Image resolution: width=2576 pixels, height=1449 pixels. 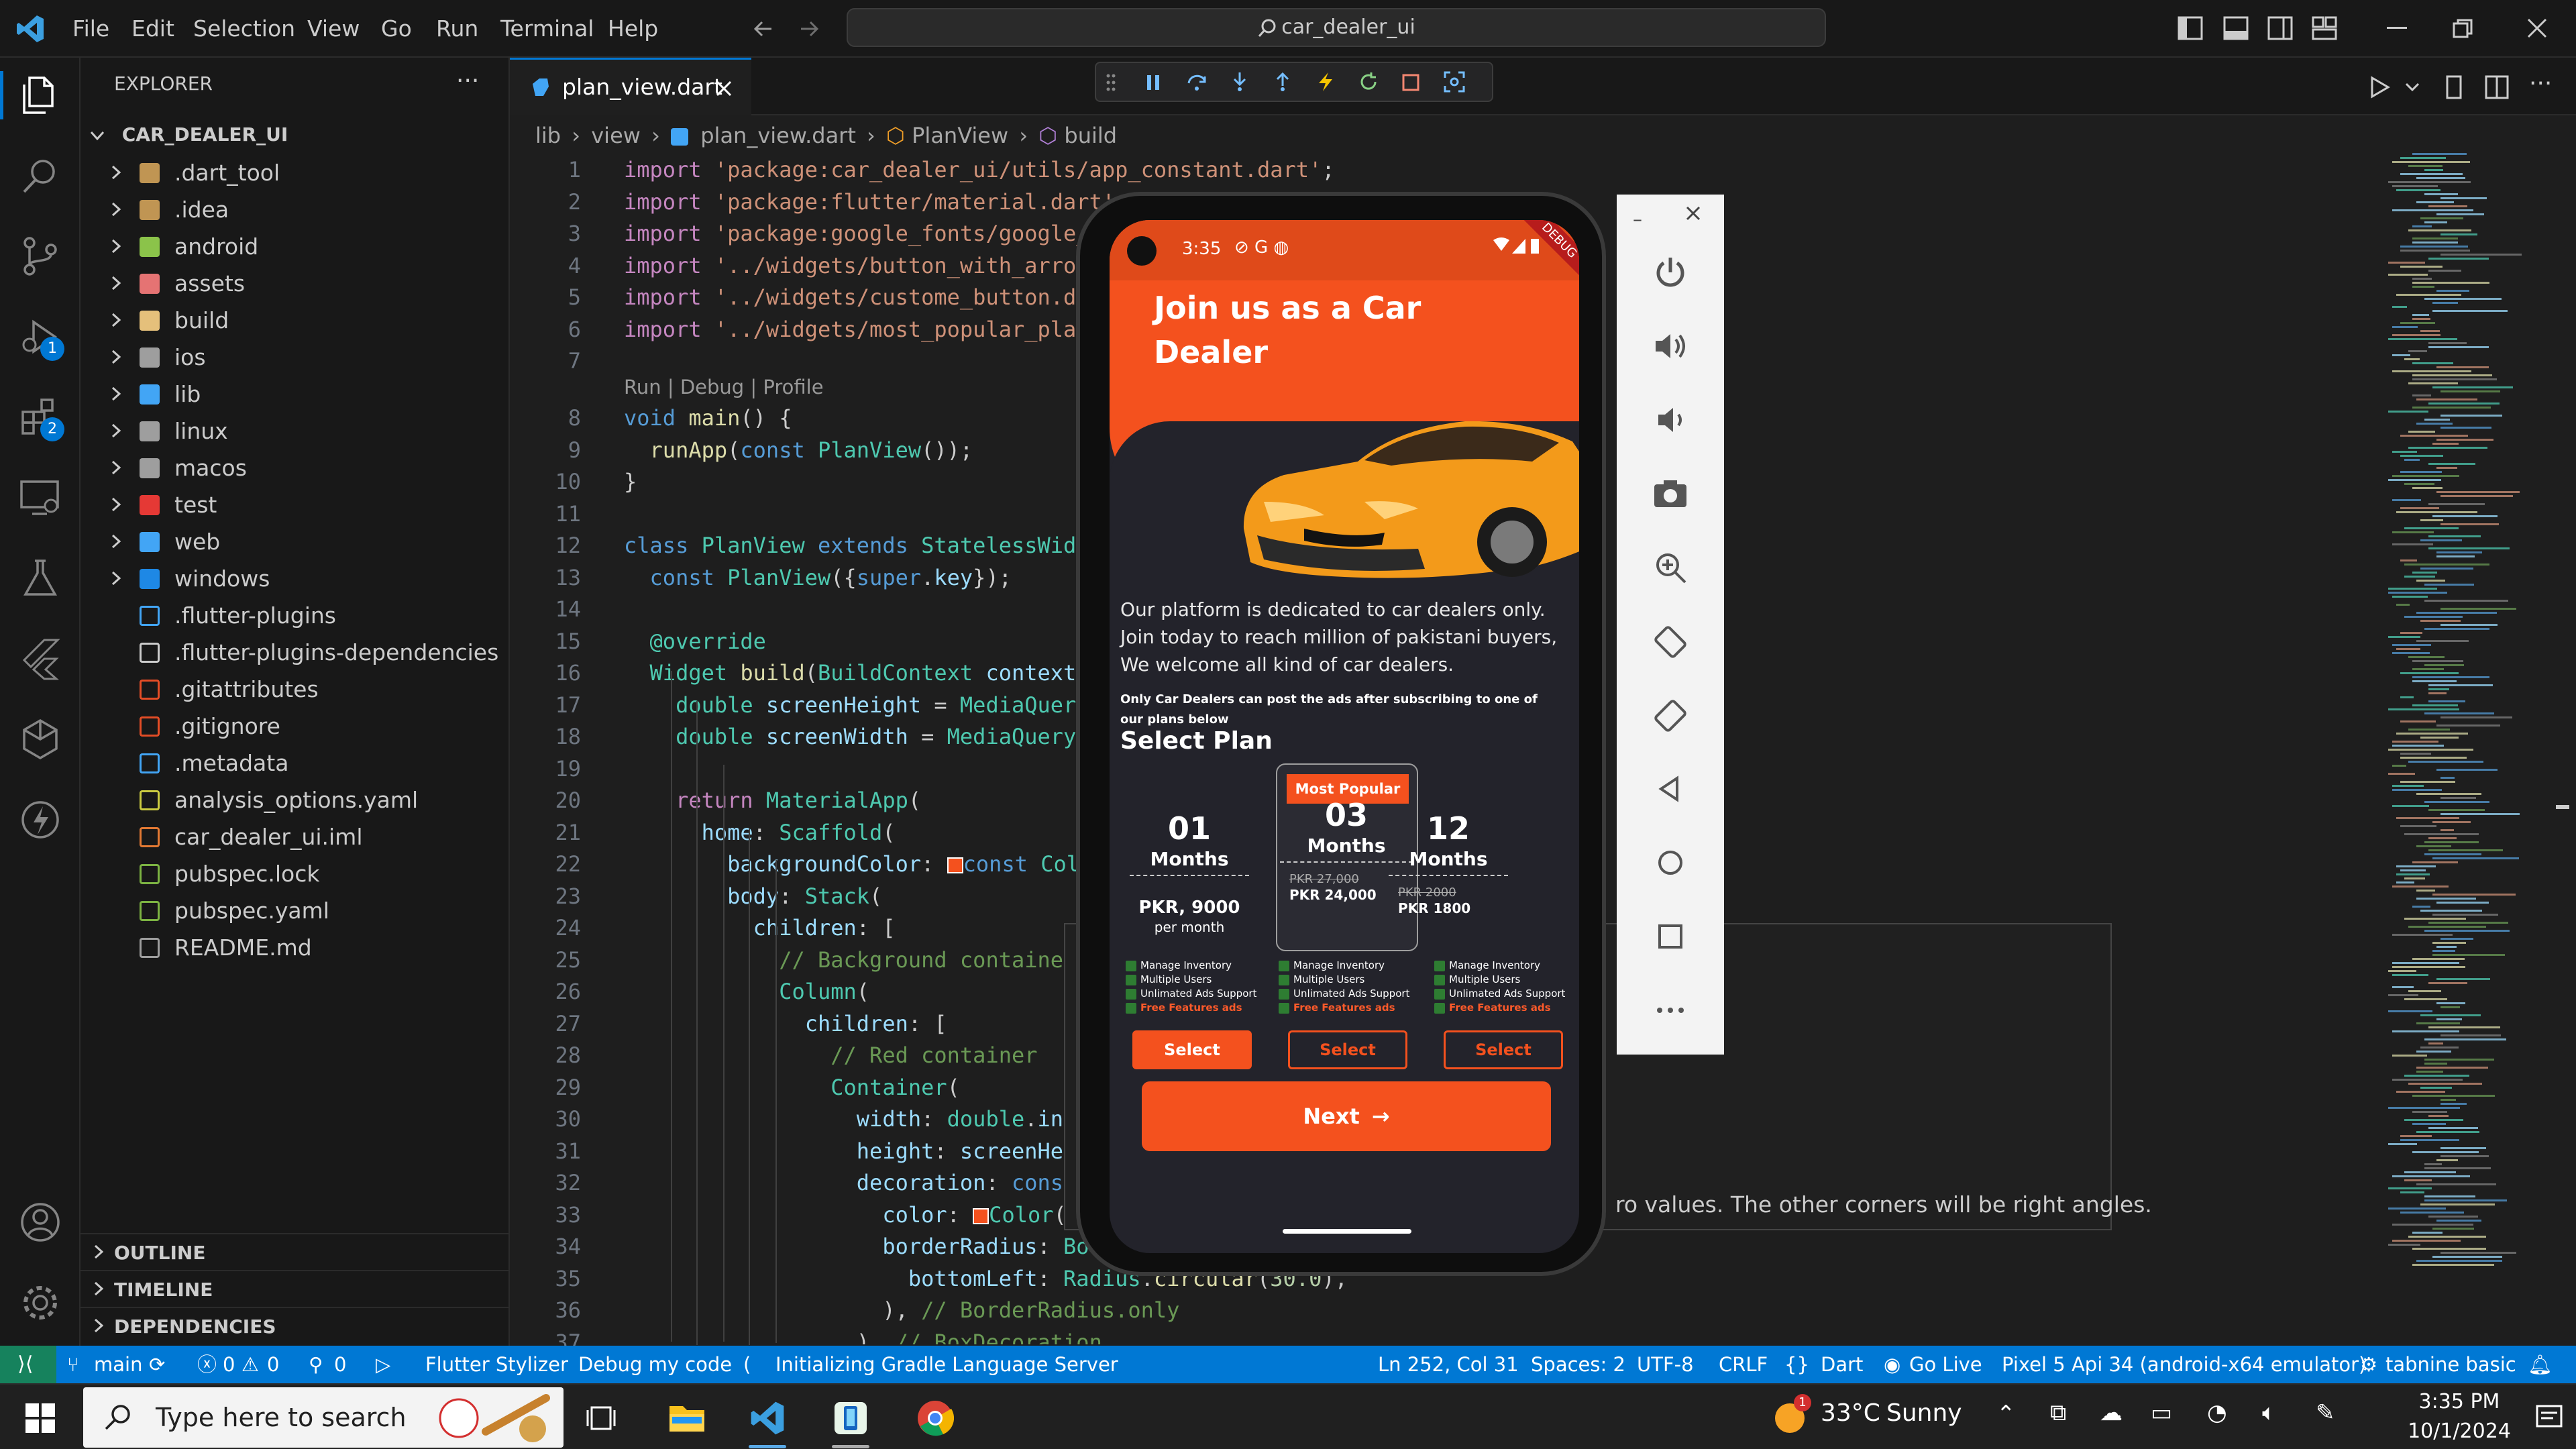 What do you see at coordinates (2161, 1412) in the screenshot?
I see `battery-icon: ▭` at bounding box center [2161, 1412].